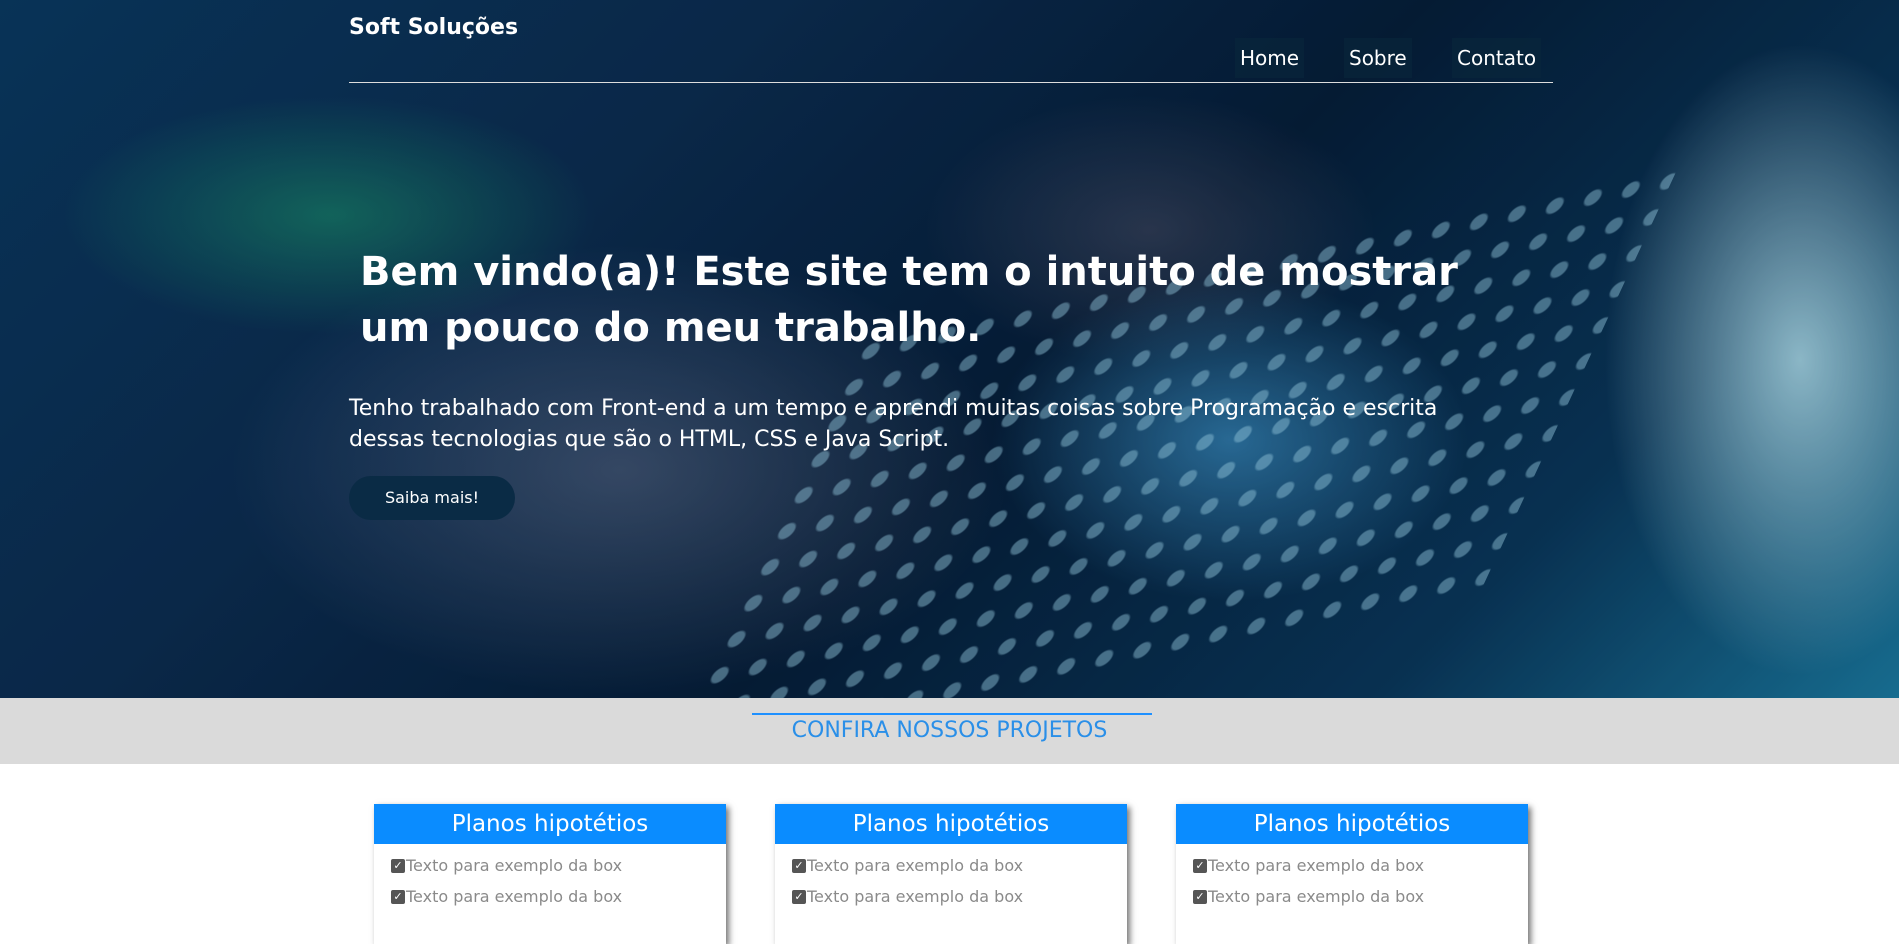 The image size is (1899, 944). Describe the element at coordinates (1270, 58) in the screenshot. I see `nav-item-home: Home` at that location.